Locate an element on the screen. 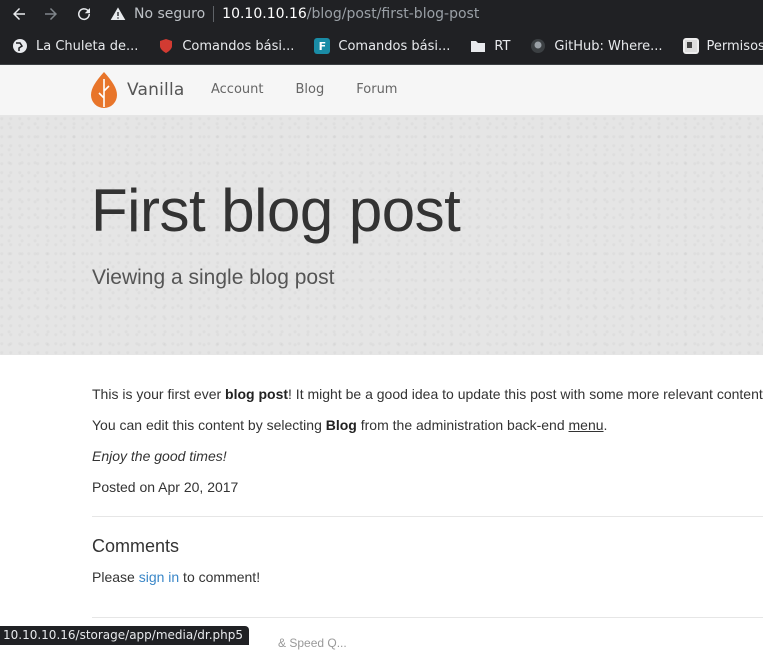  text: You can edit this content by selecting is located at coordinates (209, 425).